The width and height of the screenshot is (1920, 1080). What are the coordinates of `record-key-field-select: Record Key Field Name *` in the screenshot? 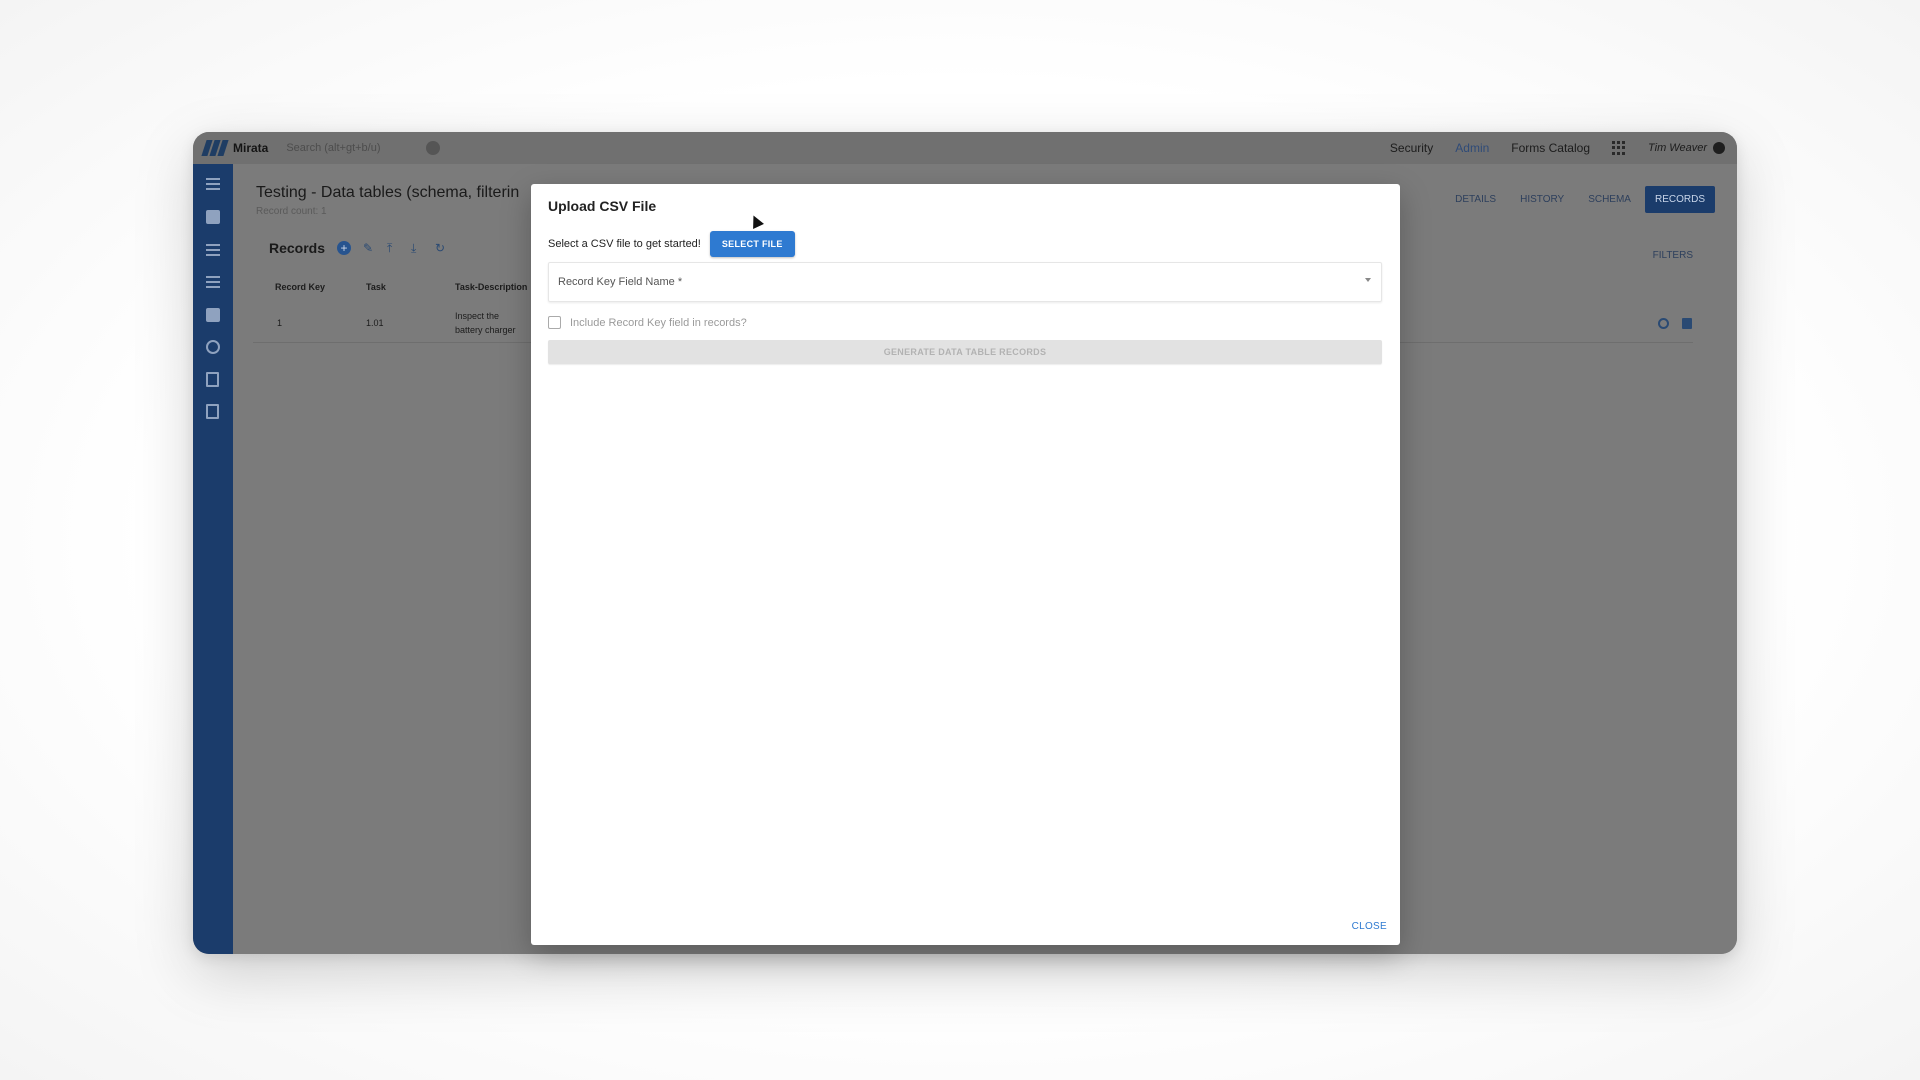 It's located at (965, 282).